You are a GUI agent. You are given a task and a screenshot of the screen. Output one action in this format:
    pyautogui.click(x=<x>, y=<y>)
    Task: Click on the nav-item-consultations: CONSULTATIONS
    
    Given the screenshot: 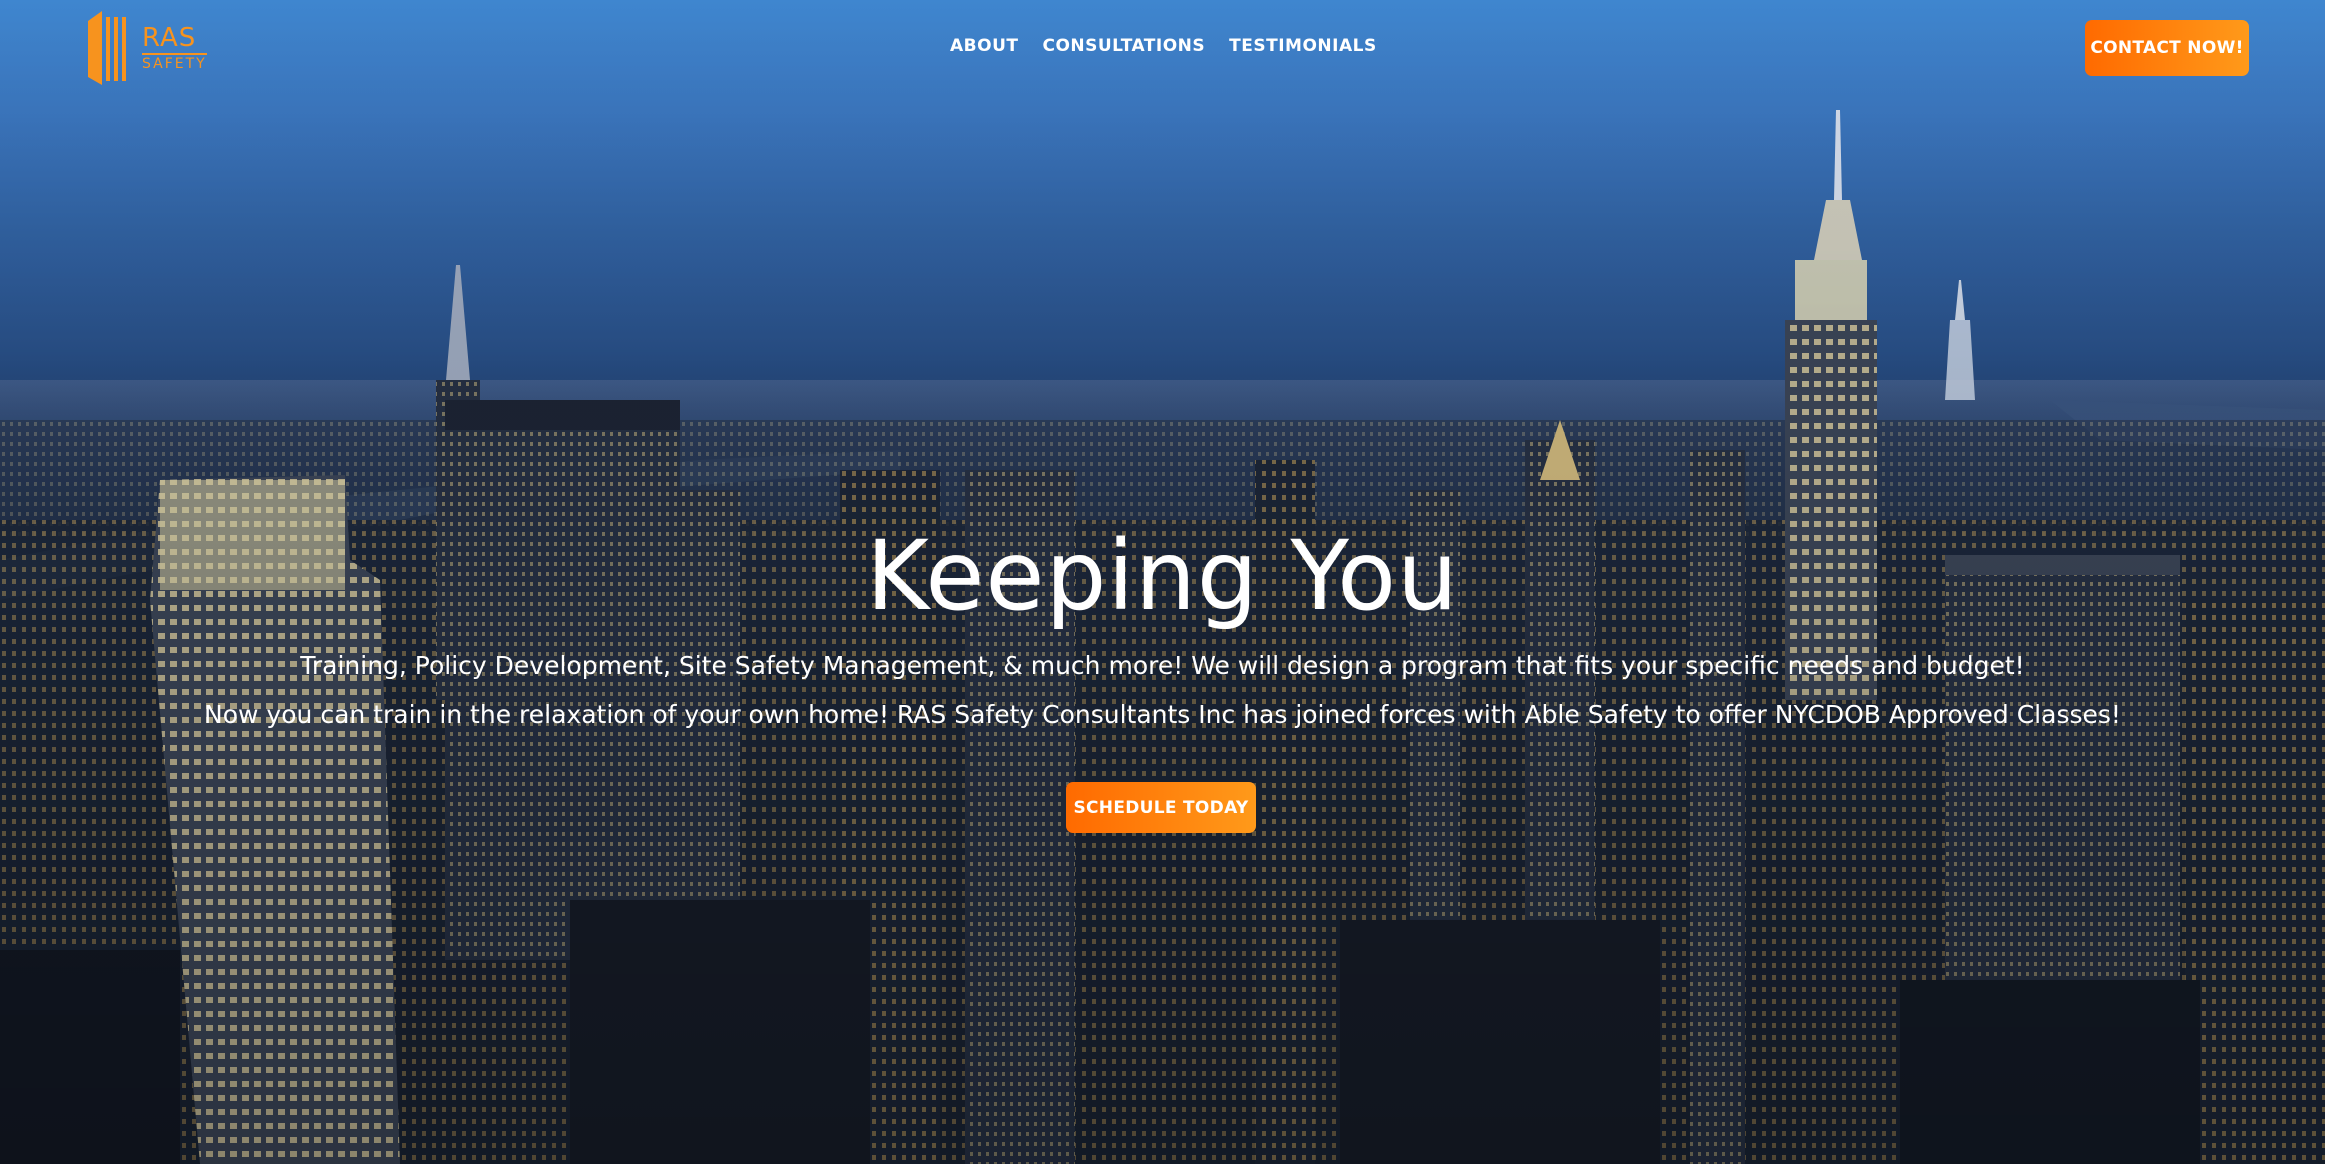 What is the action you would take?
    pyautogui.click(x=1123, y=46)
    